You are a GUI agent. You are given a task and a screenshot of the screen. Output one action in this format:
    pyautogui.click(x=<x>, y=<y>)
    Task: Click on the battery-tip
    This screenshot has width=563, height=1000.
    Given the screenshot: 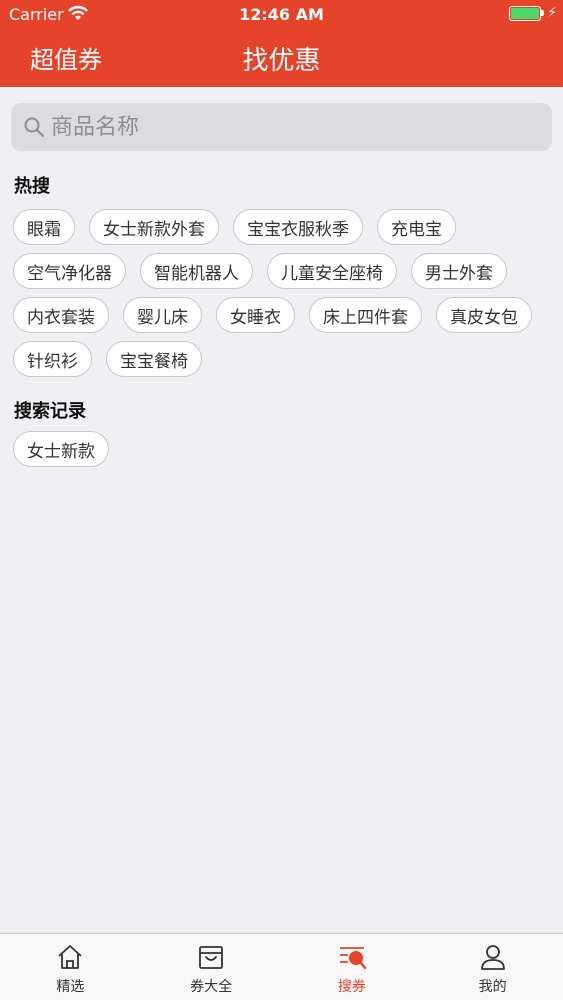 What is the action you would take?
    pyautogui.click(x=542, y=13)
    